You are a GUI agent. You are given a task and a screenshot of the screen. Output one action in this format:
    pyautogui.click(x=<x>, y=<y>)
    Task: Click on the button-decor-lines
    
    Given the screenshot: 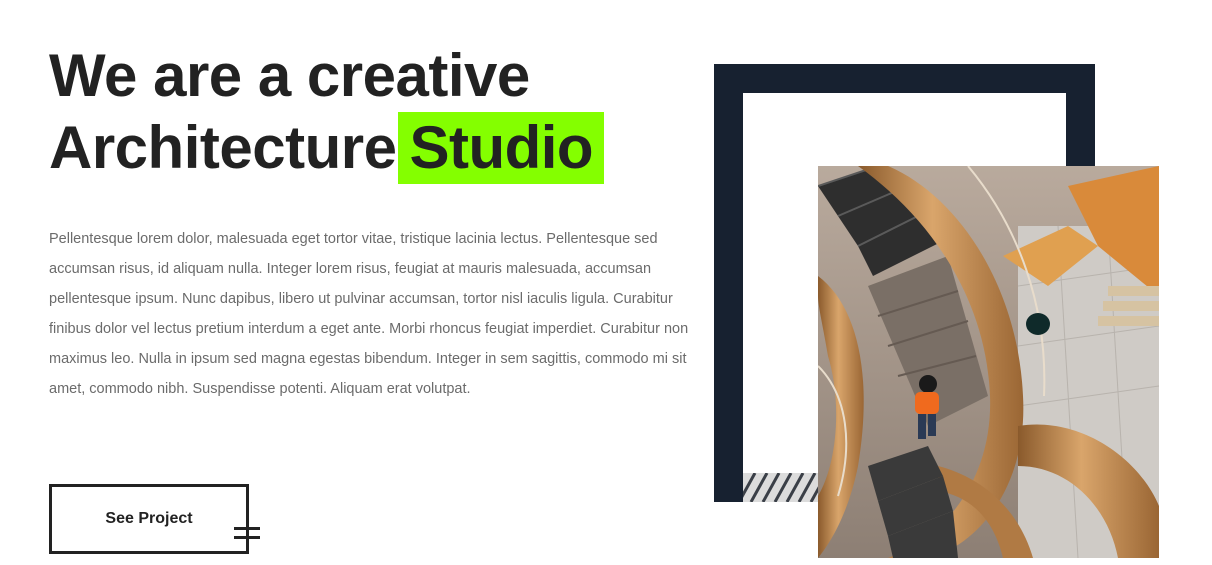 What is the action you would take?
    pyautogui.click(x=247, y=534)
    